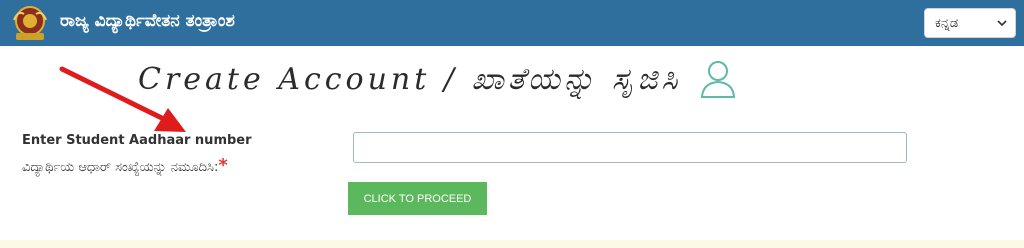 Image resolution: width=1024 pixels, height=248 pixels. What do you see at coordinates (417, 198) in the screenshot?
I see `proceed-button: CLICK TO PROCEED` at bounding box center [417, 198].